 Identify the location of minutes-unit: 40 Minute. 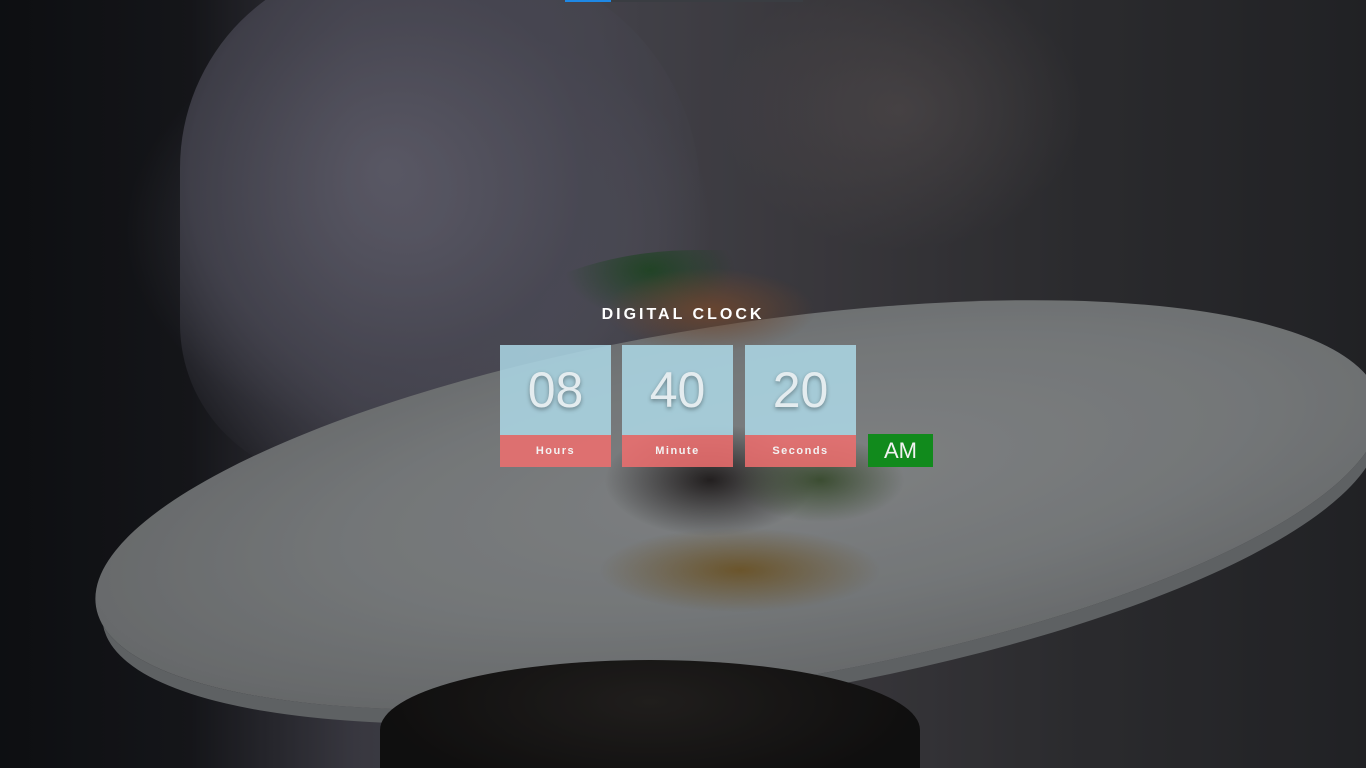
(677, 406).